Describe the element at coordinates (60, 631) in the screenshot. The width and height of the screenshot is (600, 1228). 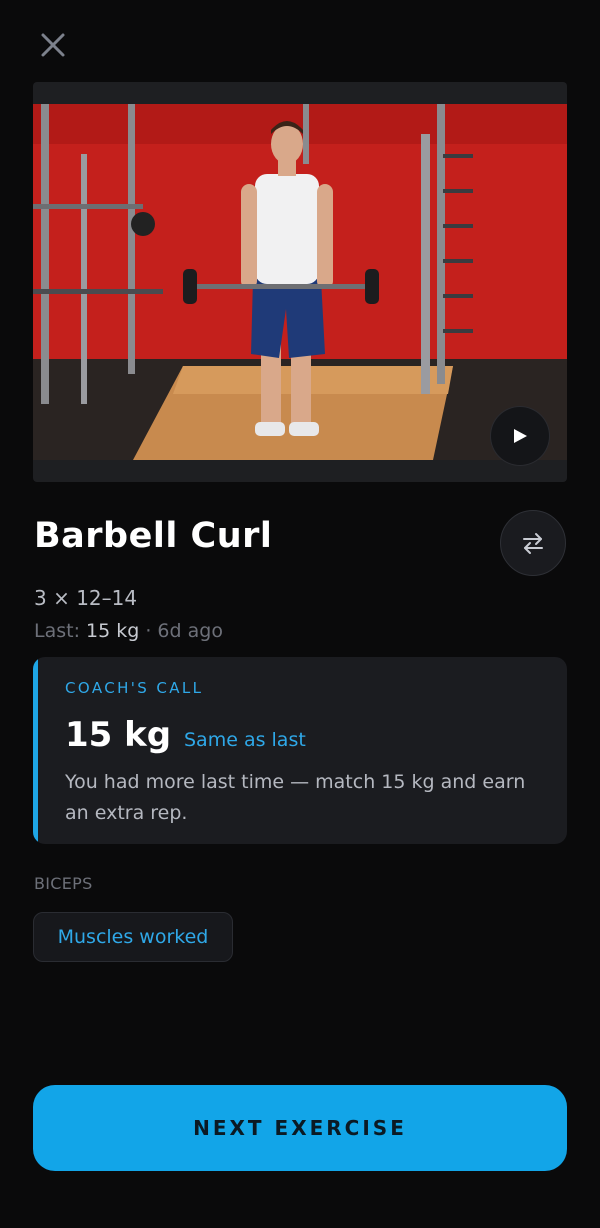
I see `last-prefix: Last:` at that location.